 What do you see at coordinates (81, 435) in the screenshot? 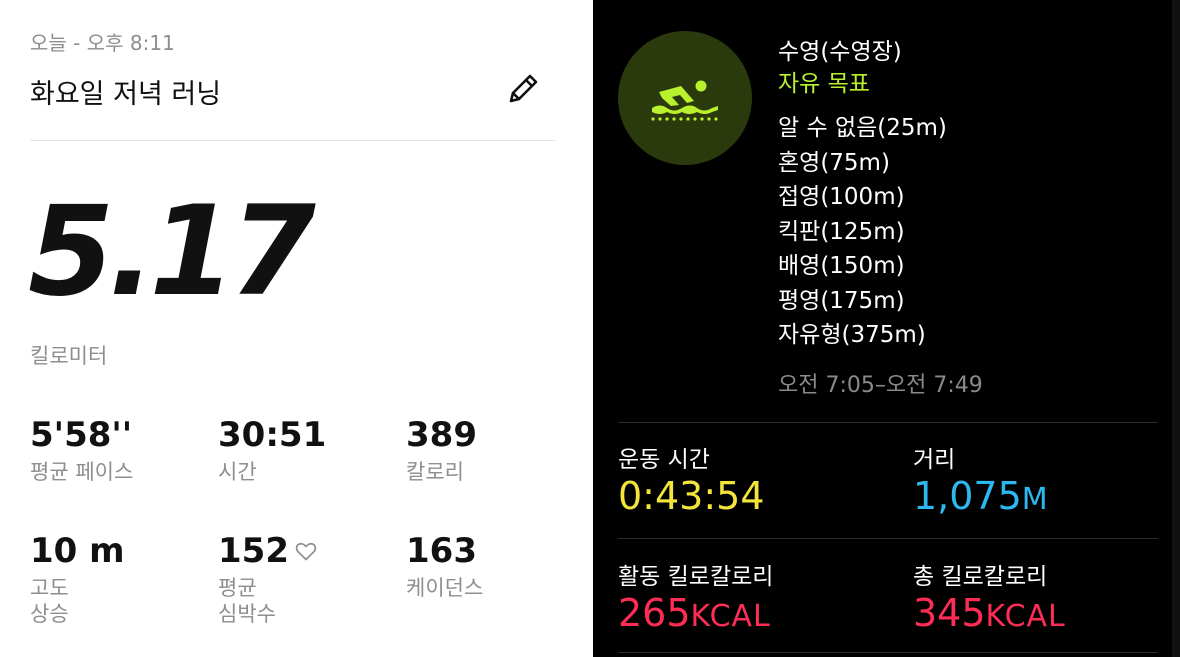
I see `stat-value: 5'58''` at bounding box center [81, 435].